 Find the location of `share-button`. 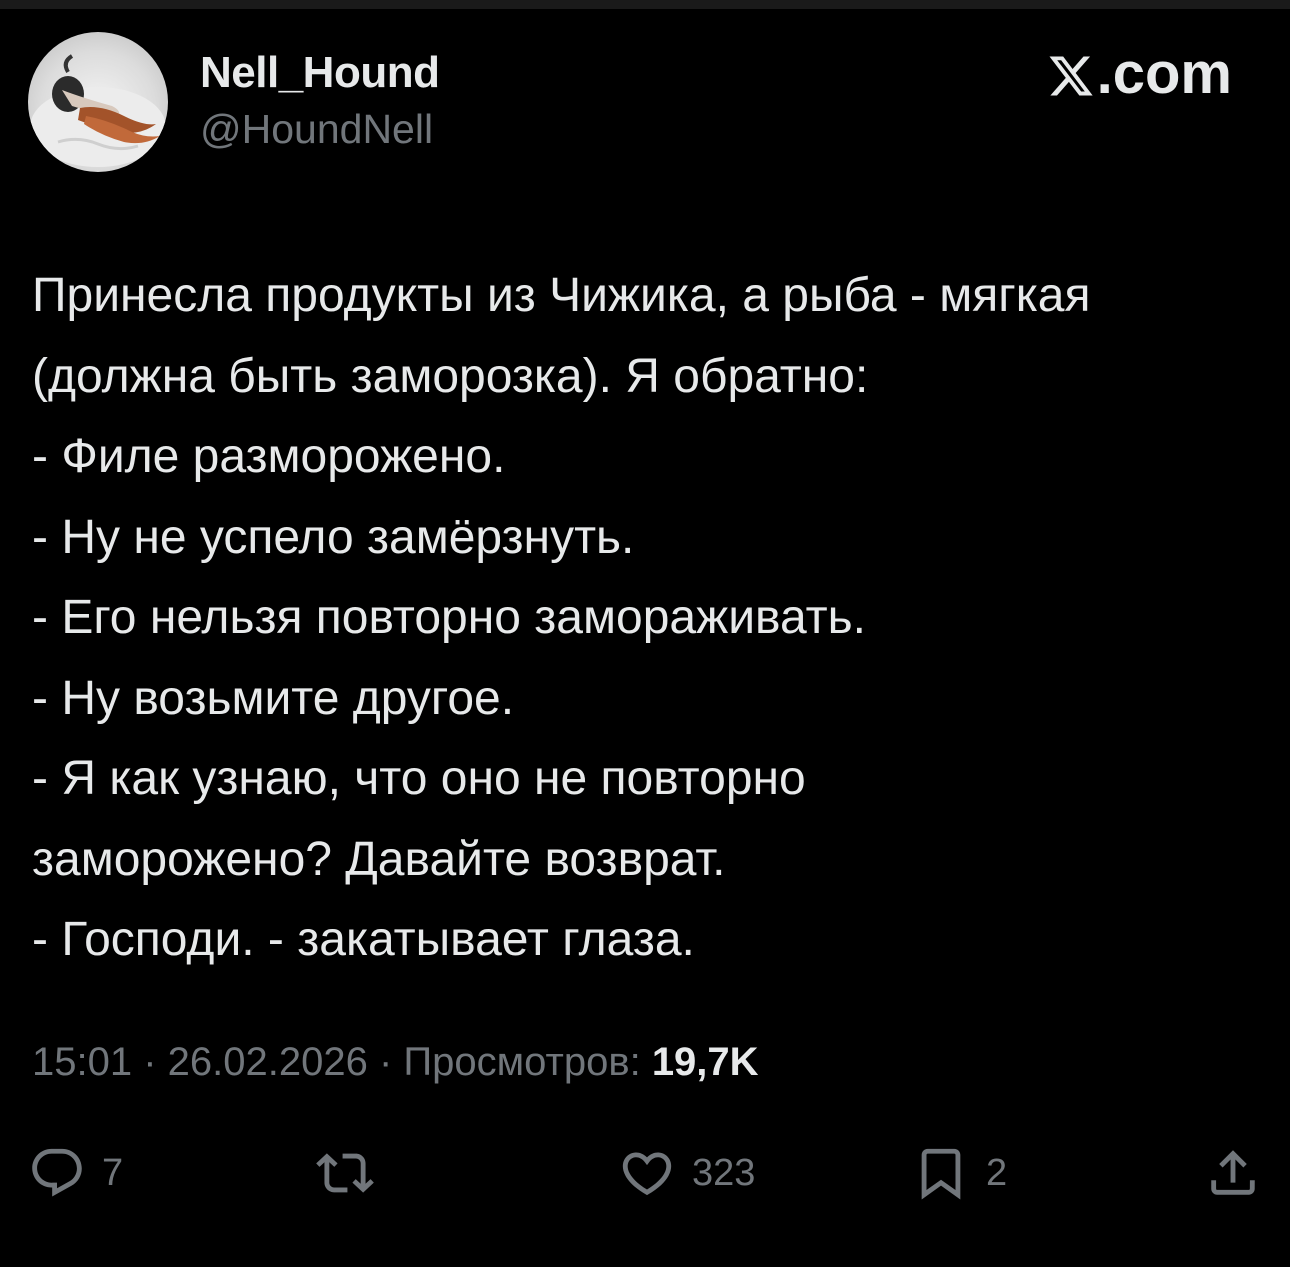

share-button is located at coordinates (1233, 1173).